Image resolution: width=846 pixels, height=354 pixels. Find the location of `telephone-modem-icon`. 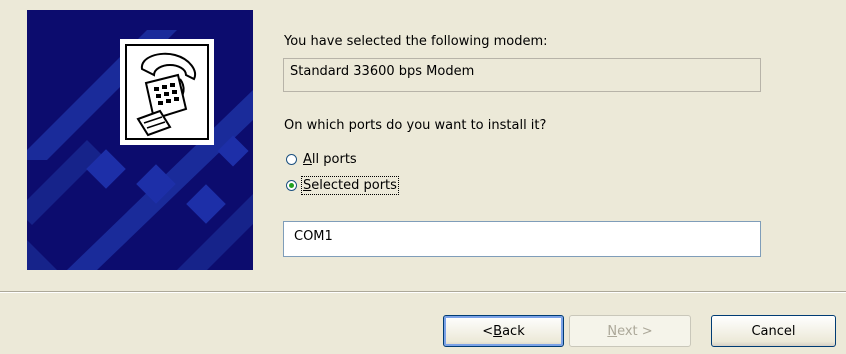

telephone-modem-icon is located at coordinates (167, 92).